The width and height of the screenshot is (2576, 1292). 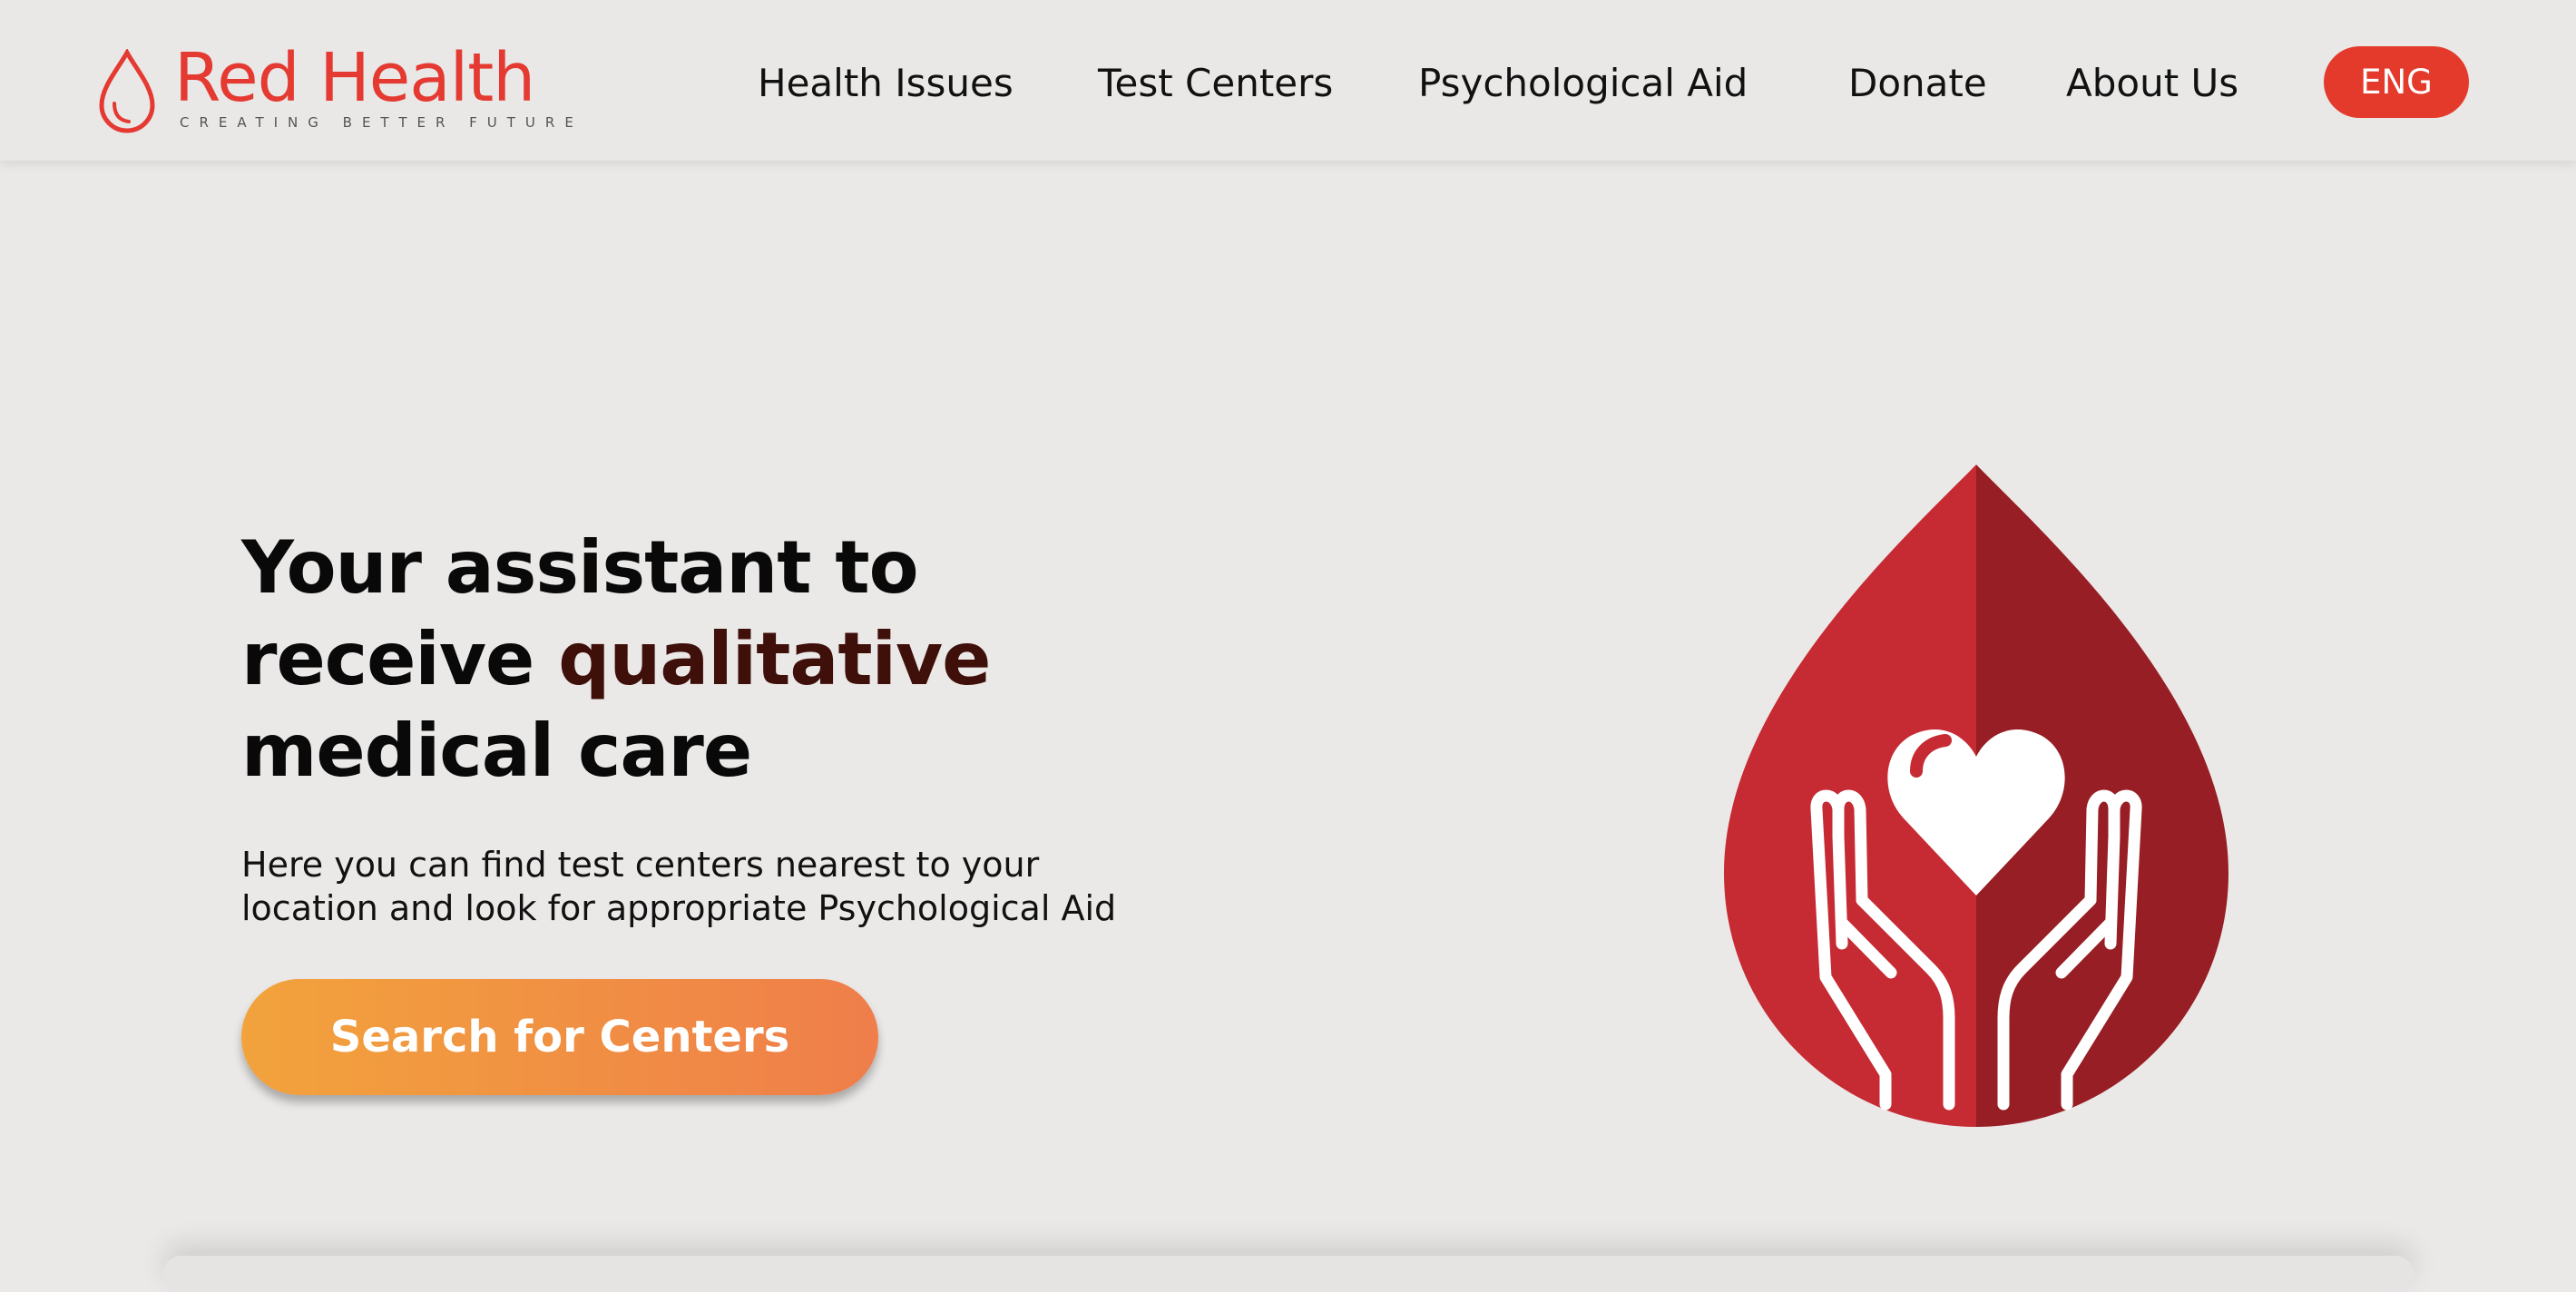 What do you see at coordinates (1917, 84) in the screenshot?
I see `nav-donate: Donate` at bounding box center [1917, 84].